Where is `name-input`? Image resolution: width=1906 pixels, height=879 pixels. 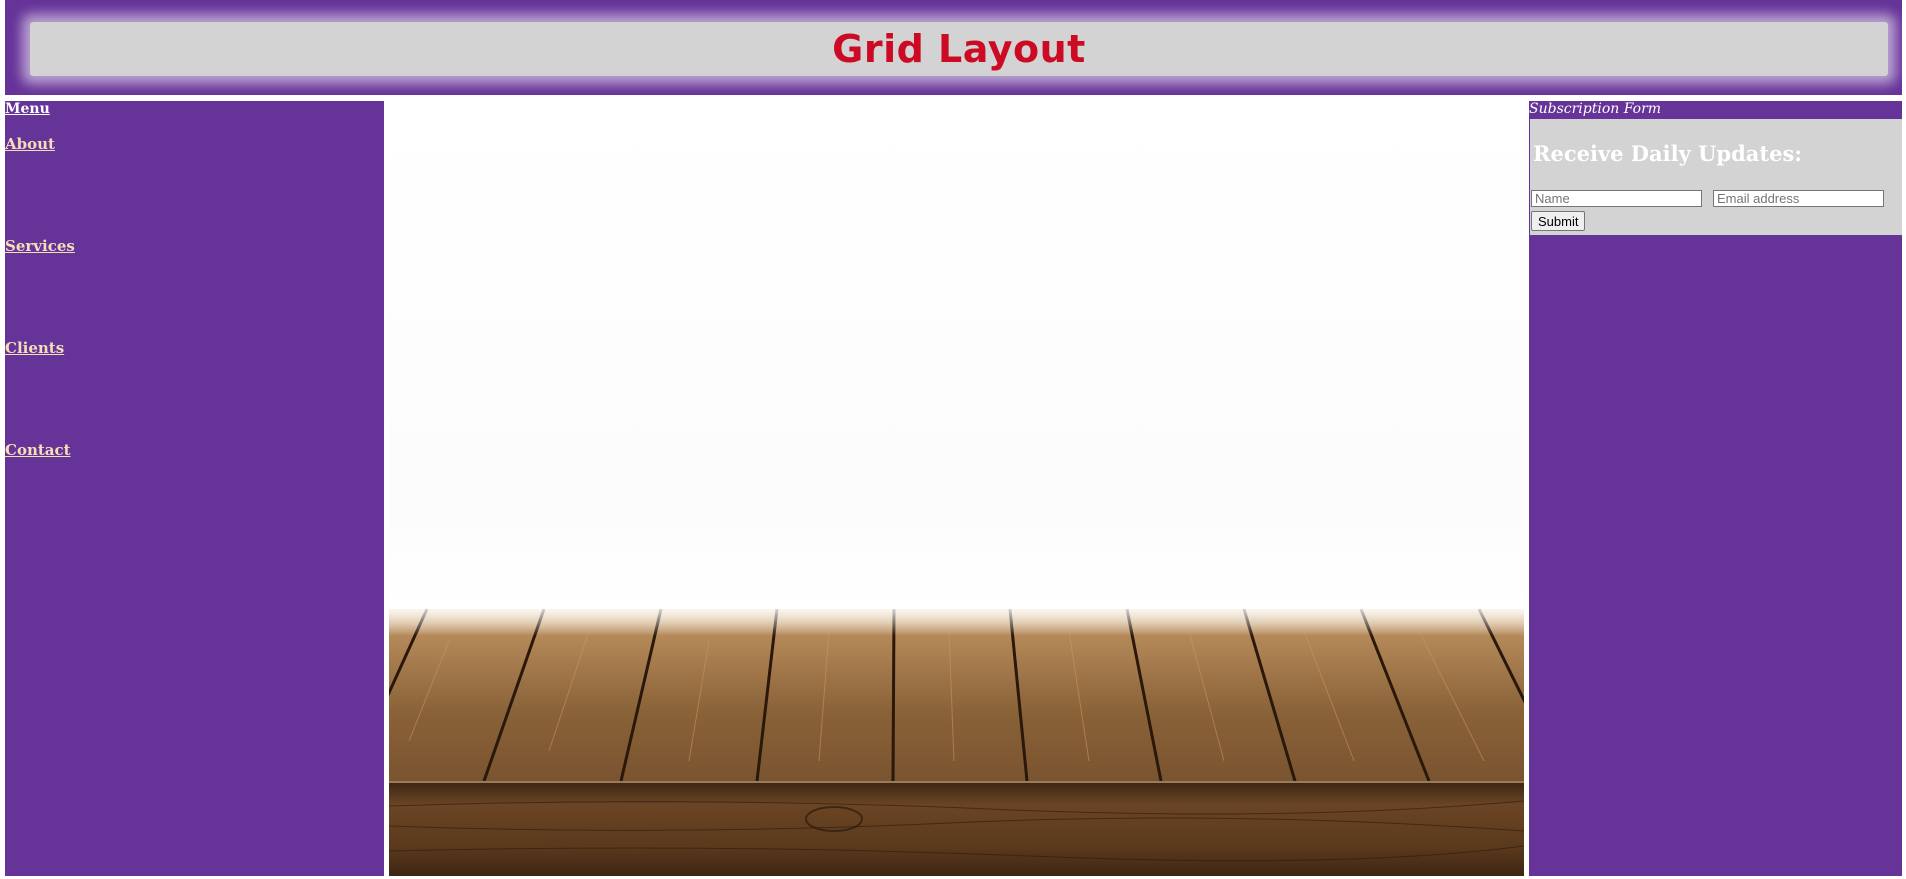 name-input is located at coordinates (1616, 198).